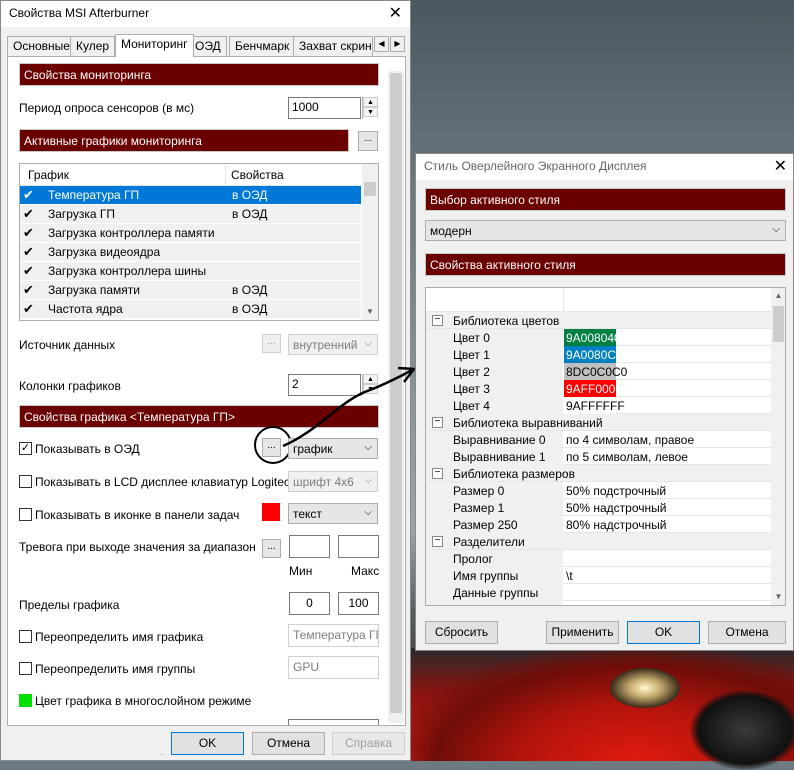 This screenshot has width=794, height=770. Describe the element at coordinates (370, 242) in the screenshot. I see `graph-list-scrollbar: ▼` at that location.